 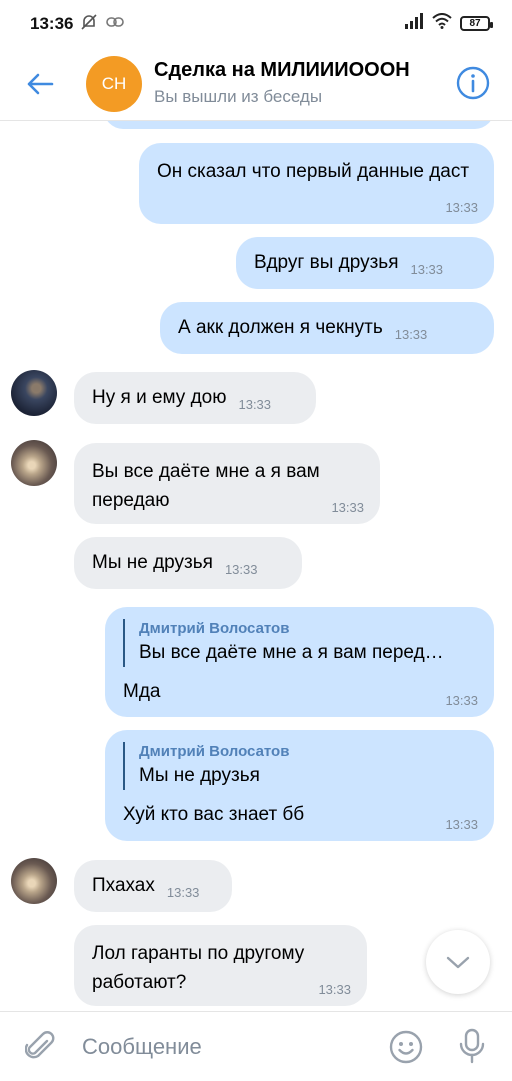 I want to click on message-bubble: Мы не друзья 13:33, so click(x=188, y=563).